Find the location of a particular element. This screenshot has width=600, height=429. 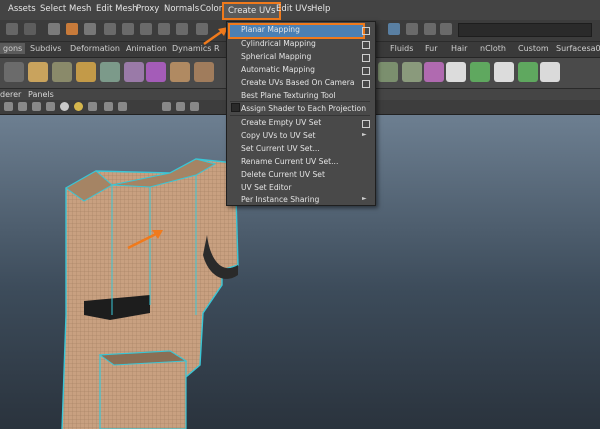

menu-assets: Assets is located at coordinates (22, 9).